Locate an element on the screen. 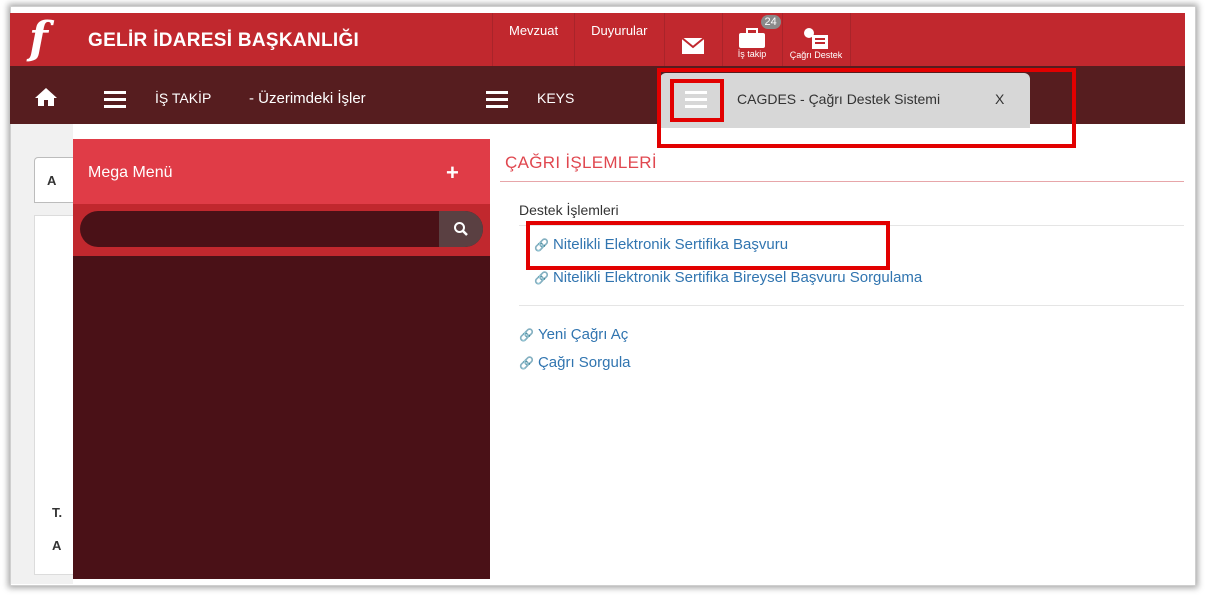 The height and width of the screenshot is (595, 1205). link-label: Çağrı Sorgula is located at coordinates (584, 362).